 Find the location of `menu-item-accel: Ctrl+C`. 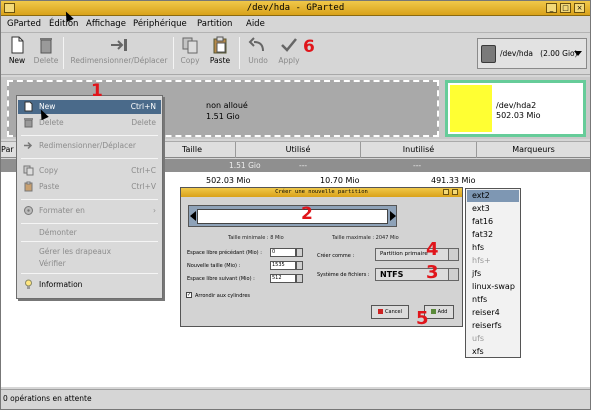

menu-item-accel: Ctrl+C is located at coordinates (143, 170).